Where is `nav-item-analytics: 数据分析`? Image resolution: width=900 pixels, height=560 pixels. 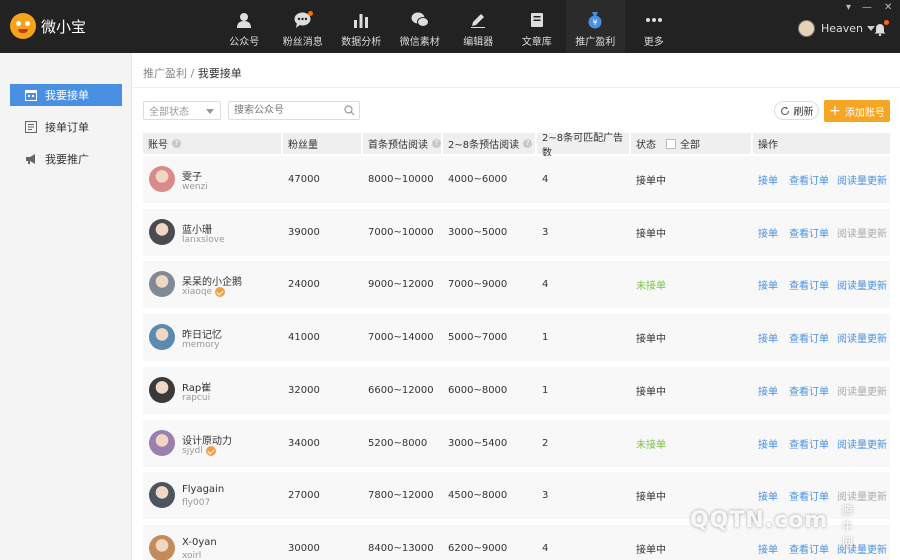 nav-item-analytics: 数据分析 is located at coordinates (361, 26).